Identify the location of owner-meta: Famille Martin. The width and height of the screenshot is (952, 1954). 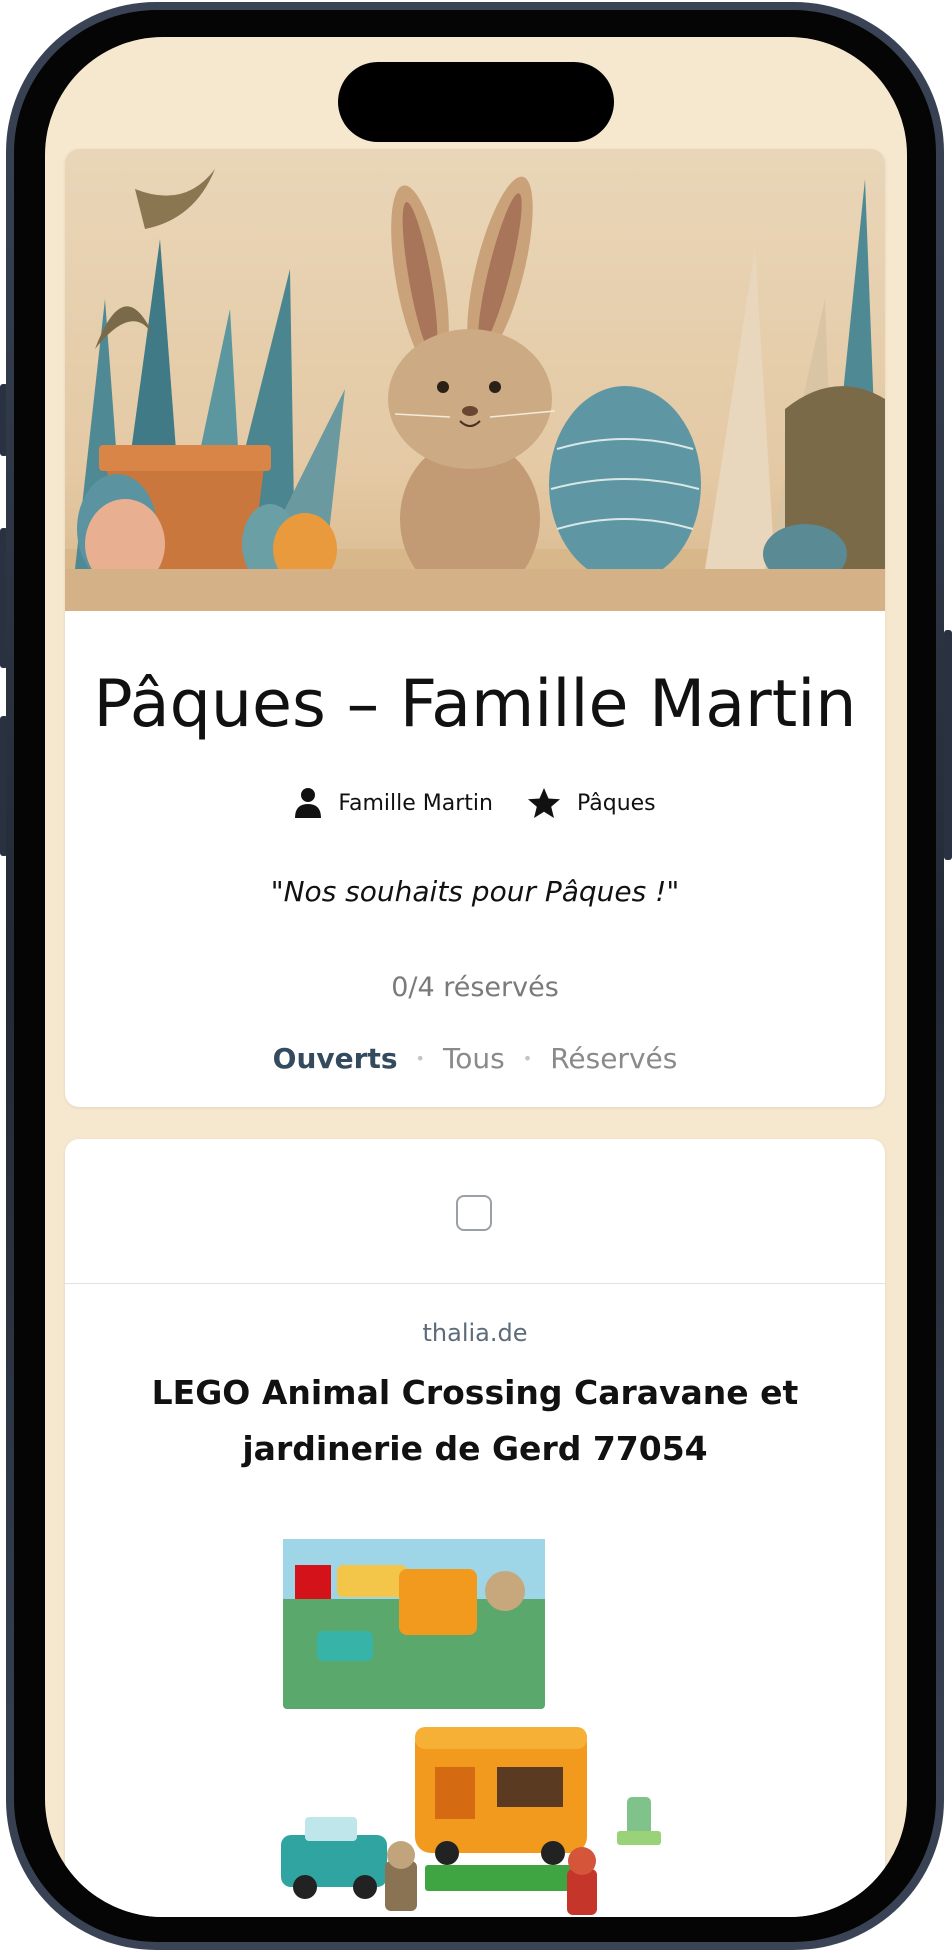
(393, 803).